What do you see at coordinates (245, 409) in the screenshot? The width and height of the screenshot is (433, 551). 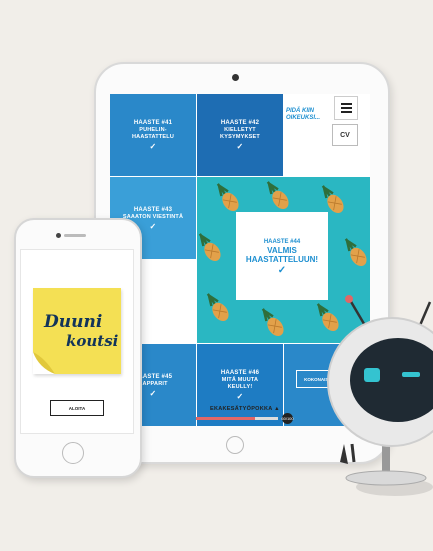 I see `progress-label: EKAKESÄTYÖPOKKA ▲` at bounding box center [245, 409].